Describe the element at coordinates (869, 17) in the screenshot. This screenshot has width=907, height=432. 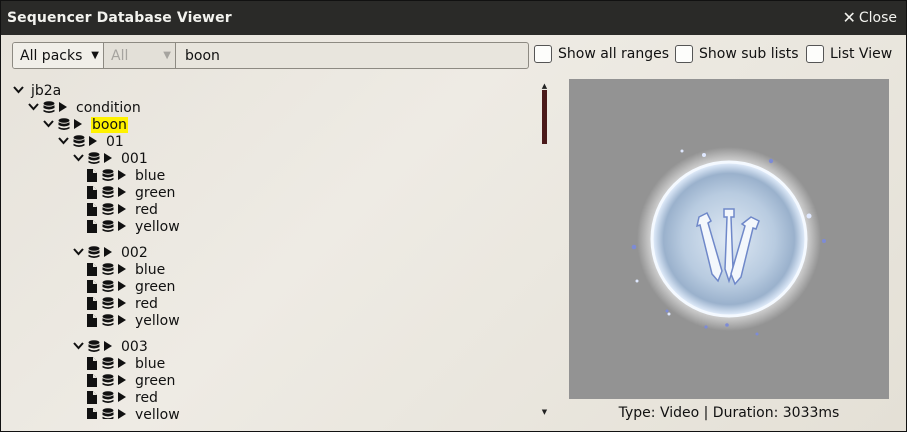
I see `close-button: ✕ Close` at that location.